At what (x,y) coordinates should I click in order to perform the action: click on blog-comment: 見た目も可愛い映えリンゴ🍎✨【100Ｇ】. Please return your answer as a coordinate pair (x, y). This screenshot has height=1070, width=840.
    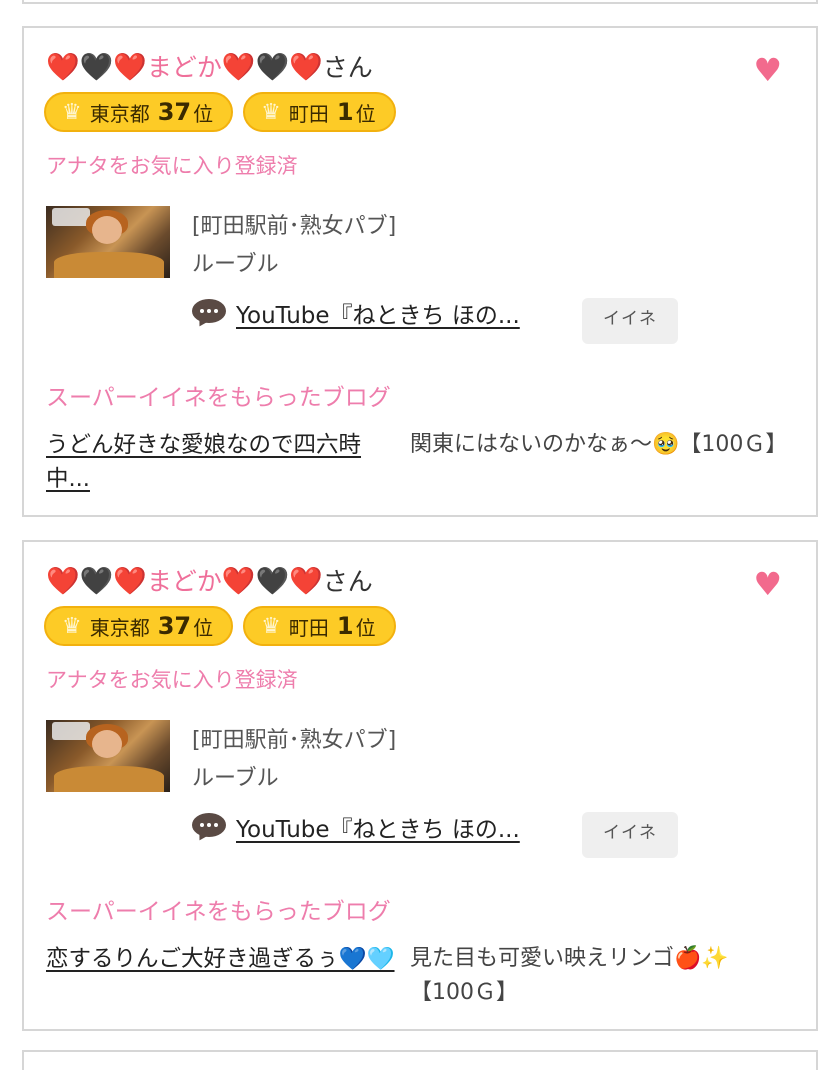
    Looking at the image, I should click on (569, 975).